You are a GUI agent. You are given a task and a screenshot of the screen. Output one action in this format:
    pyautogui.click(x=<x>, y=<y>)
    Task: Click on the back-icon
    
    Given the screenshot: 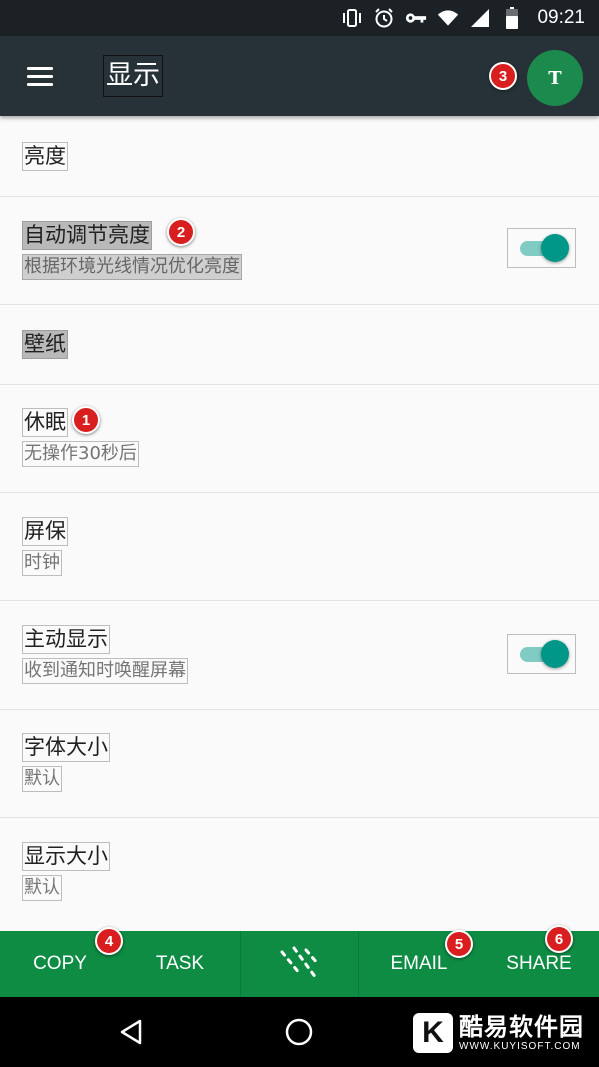 What is the action you would take?
    pyautogui.click(x=131, y=1032)
    